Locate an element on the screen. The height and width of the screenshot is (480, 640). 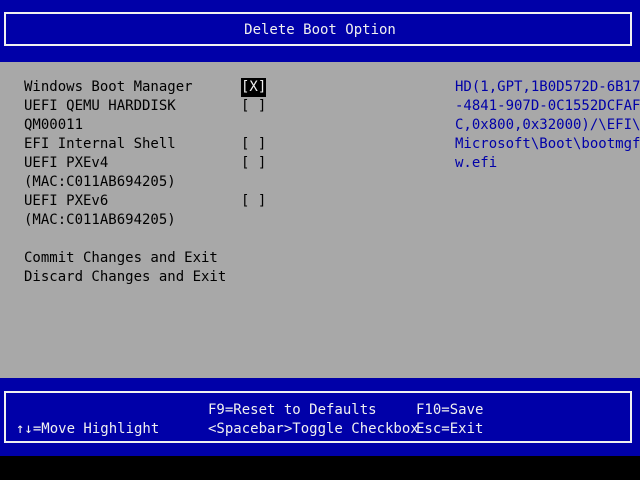
help-text-line: Microsoft\Boot\bootmgf is located at coordinates (547, 144).